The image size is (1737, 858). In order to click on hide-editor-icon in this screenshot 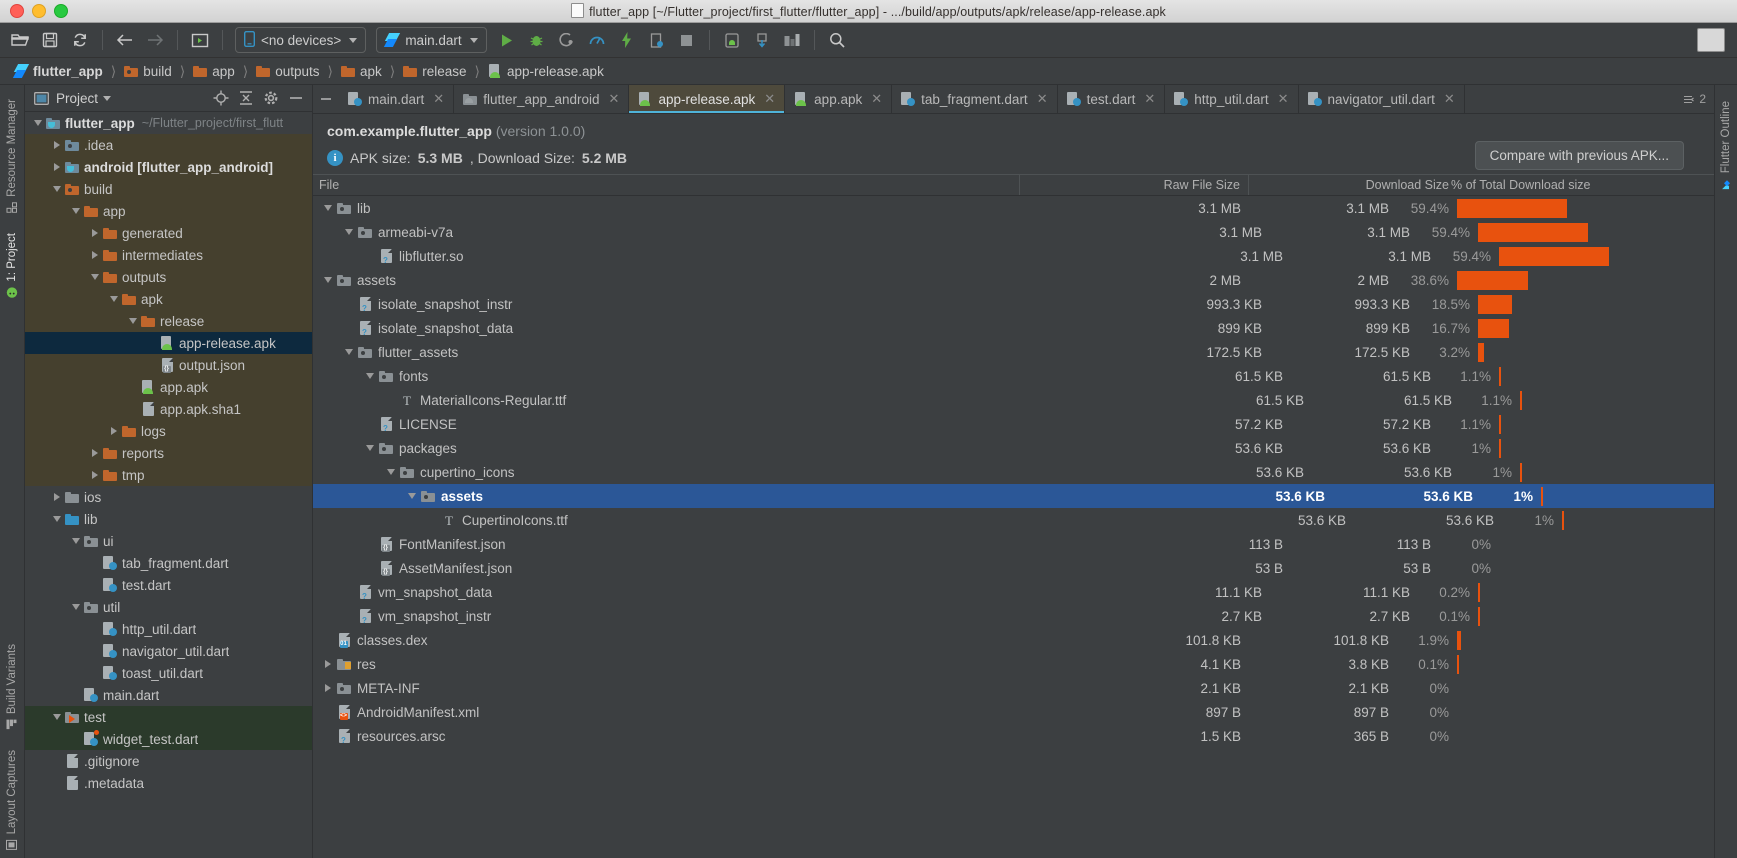, I will do `click(326, 99)`.